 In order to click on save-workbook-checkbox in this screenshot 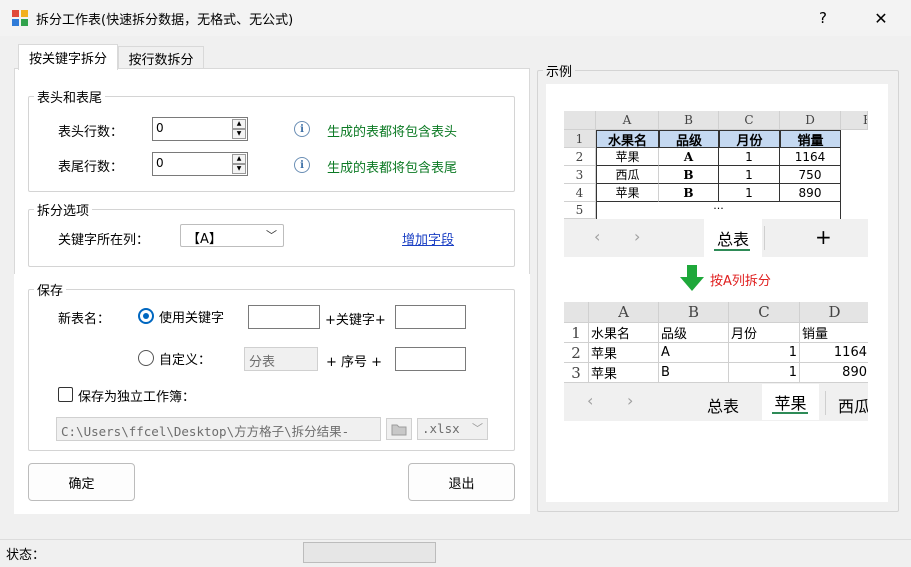, I will do `click(65, 394)`.